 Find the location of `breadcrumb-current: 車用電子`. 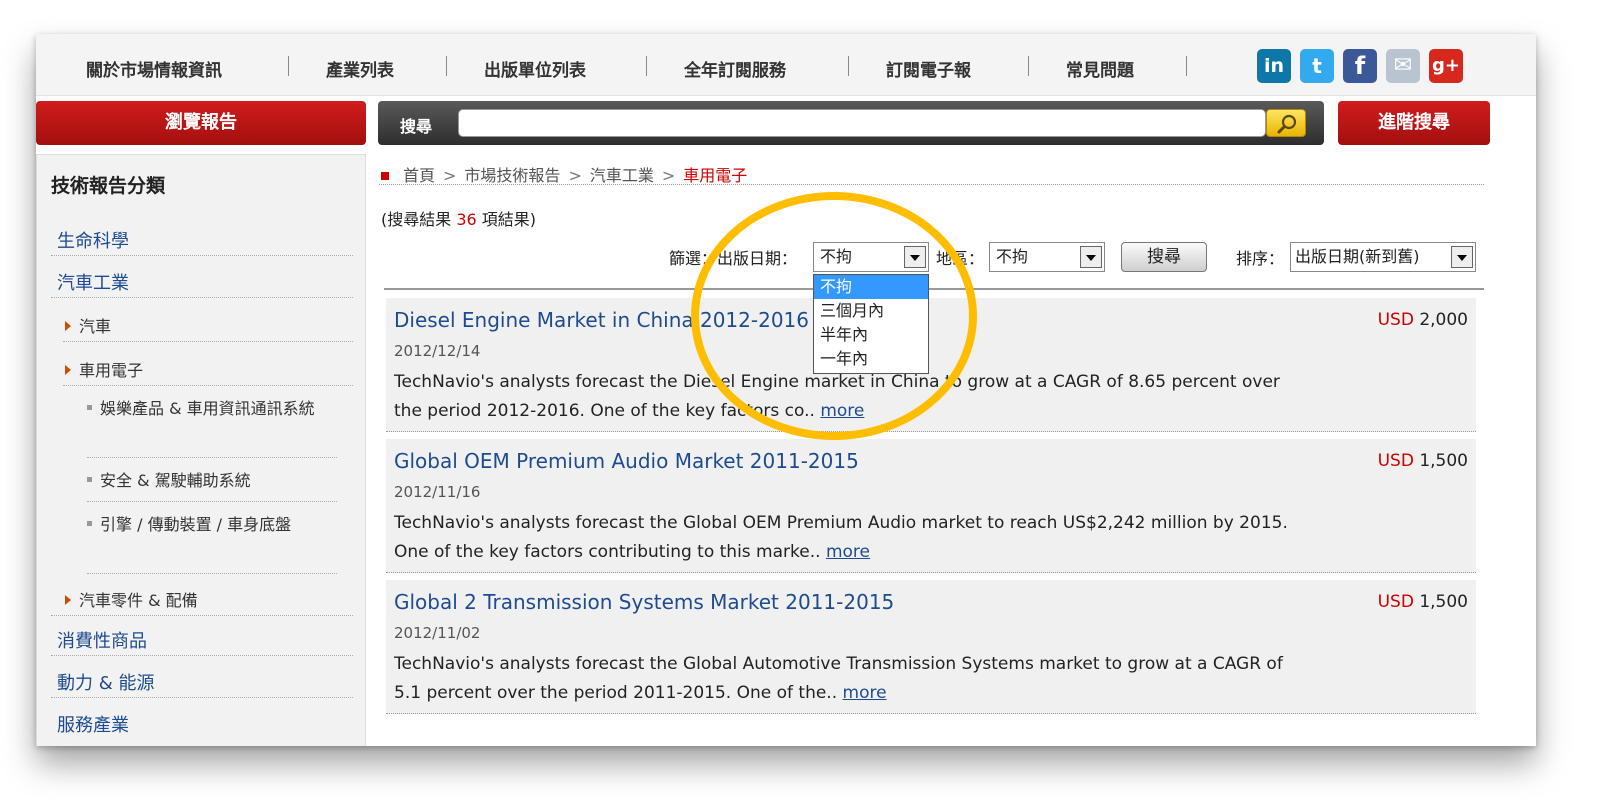

breadcrumb-current: 車用電子 is located at coordinates (715, 175).